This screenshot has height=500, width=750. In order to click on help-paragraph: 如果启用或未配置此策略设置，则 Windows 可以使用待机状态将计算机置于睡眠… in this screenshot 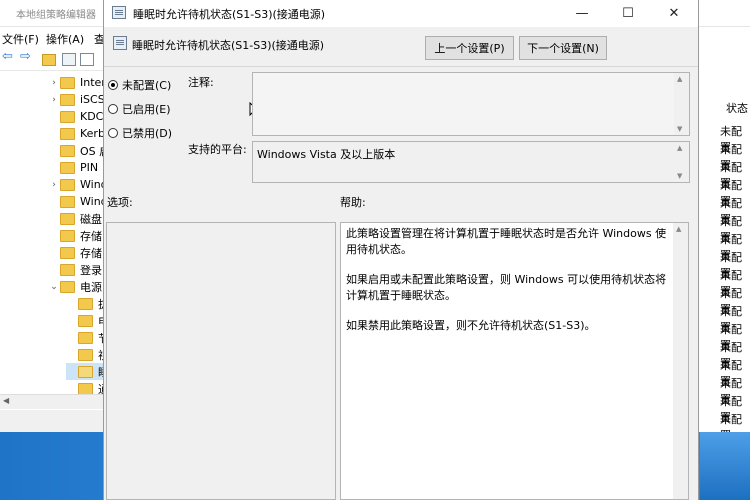, I will do `click(506, 287)`.